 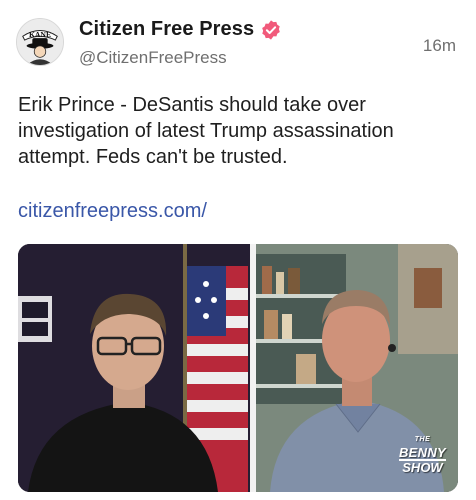 I want to click on watermark-line-2: SHOW, so click(x=422, y=466).